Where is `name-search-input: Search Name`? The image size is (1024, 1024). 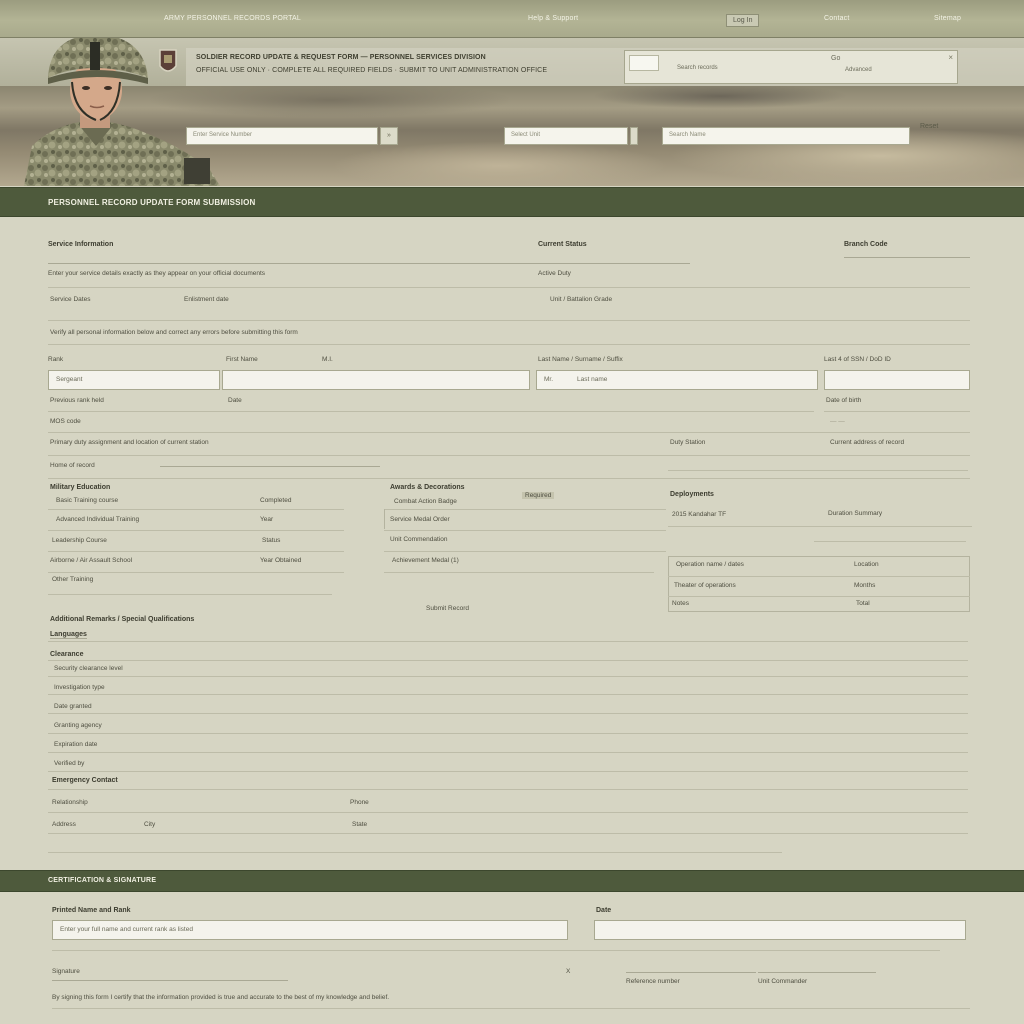
name-search-input: Search Name is located at coordinates (786, 136).